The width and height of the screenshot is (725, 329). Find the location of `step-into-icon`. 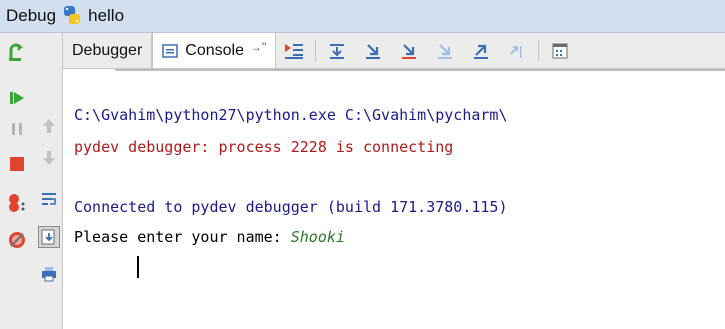

step-into-icon is located at coordinates (373, 50).